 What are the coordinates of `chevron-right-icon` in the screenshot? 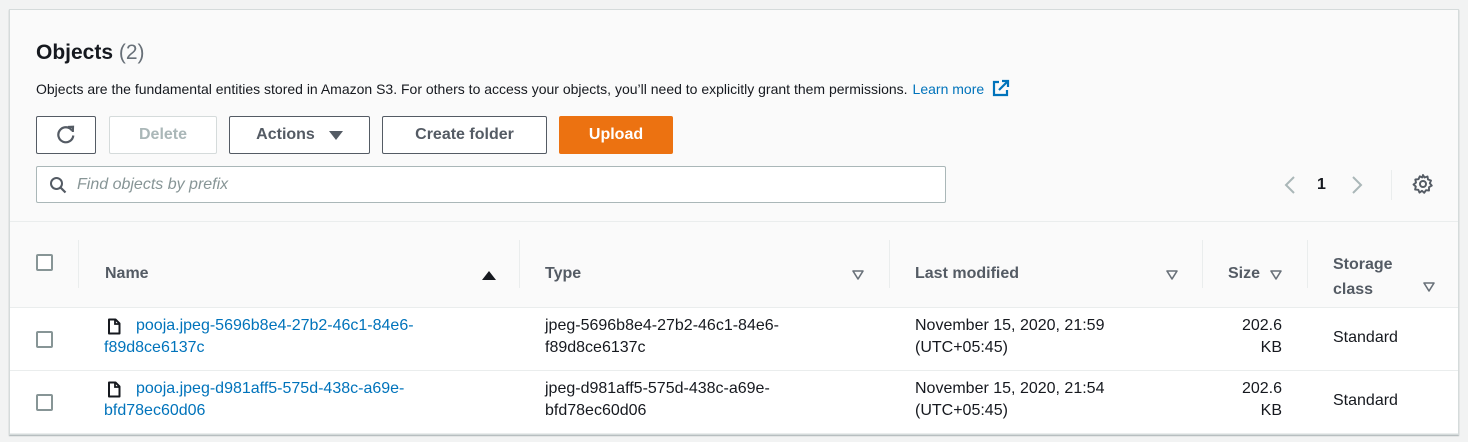 It's located at (1357, 185).